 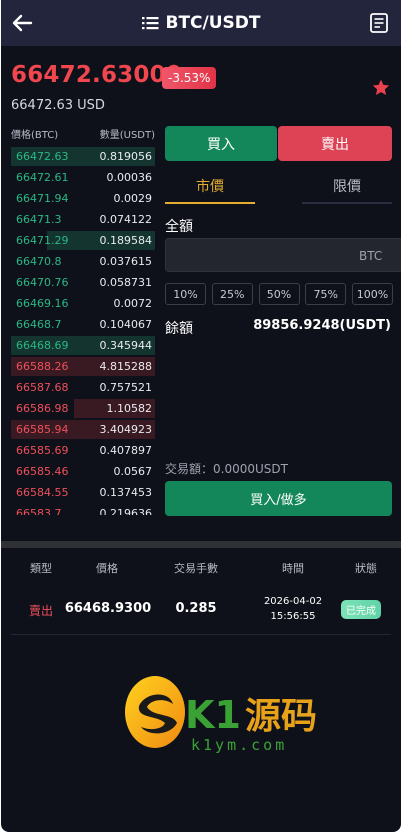 What do you see at coordinates (322, 325) in the screenshot?
I see `balance-value: 89856.9248(USDT)` at bounding box center [322, 325].